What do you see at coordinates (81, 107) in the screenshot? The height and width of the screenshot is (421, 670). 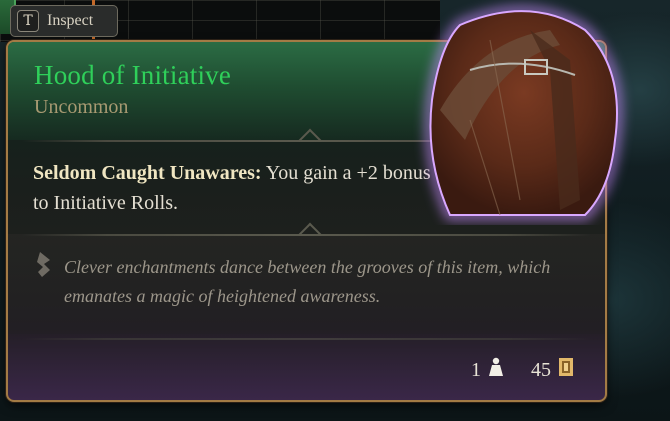 I see `item-rarity: Uncommon` at bounding box center [81, 107].